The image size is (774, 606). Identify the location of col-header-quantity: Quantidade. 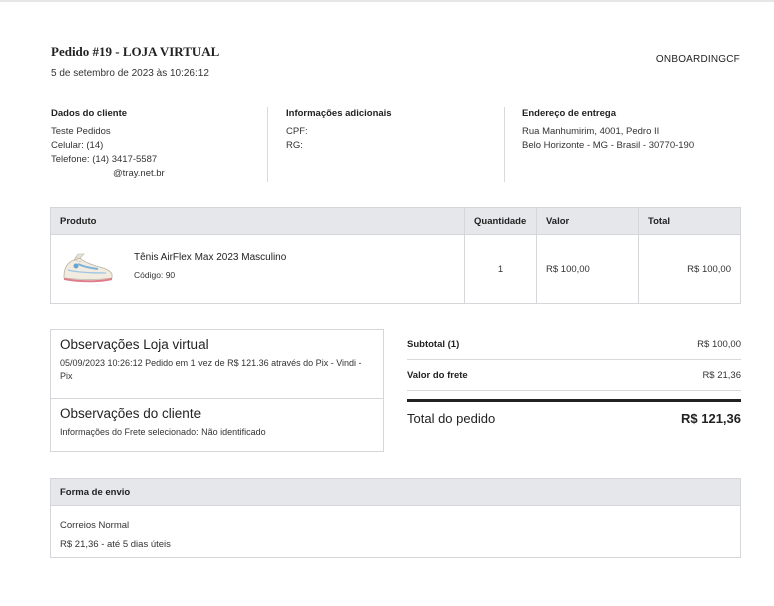
(500, 221).